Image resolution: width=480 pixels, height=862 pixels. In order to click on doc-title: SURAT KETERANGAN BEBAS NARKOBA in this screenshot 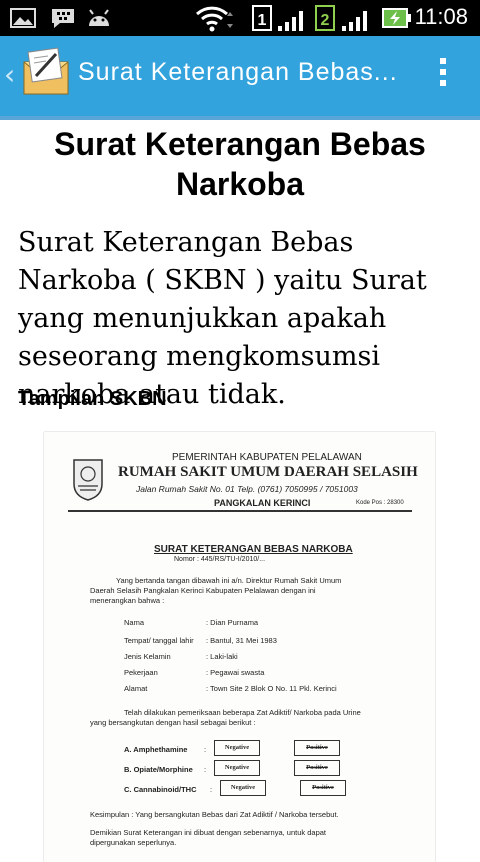, I will do `click(253, 549)`.